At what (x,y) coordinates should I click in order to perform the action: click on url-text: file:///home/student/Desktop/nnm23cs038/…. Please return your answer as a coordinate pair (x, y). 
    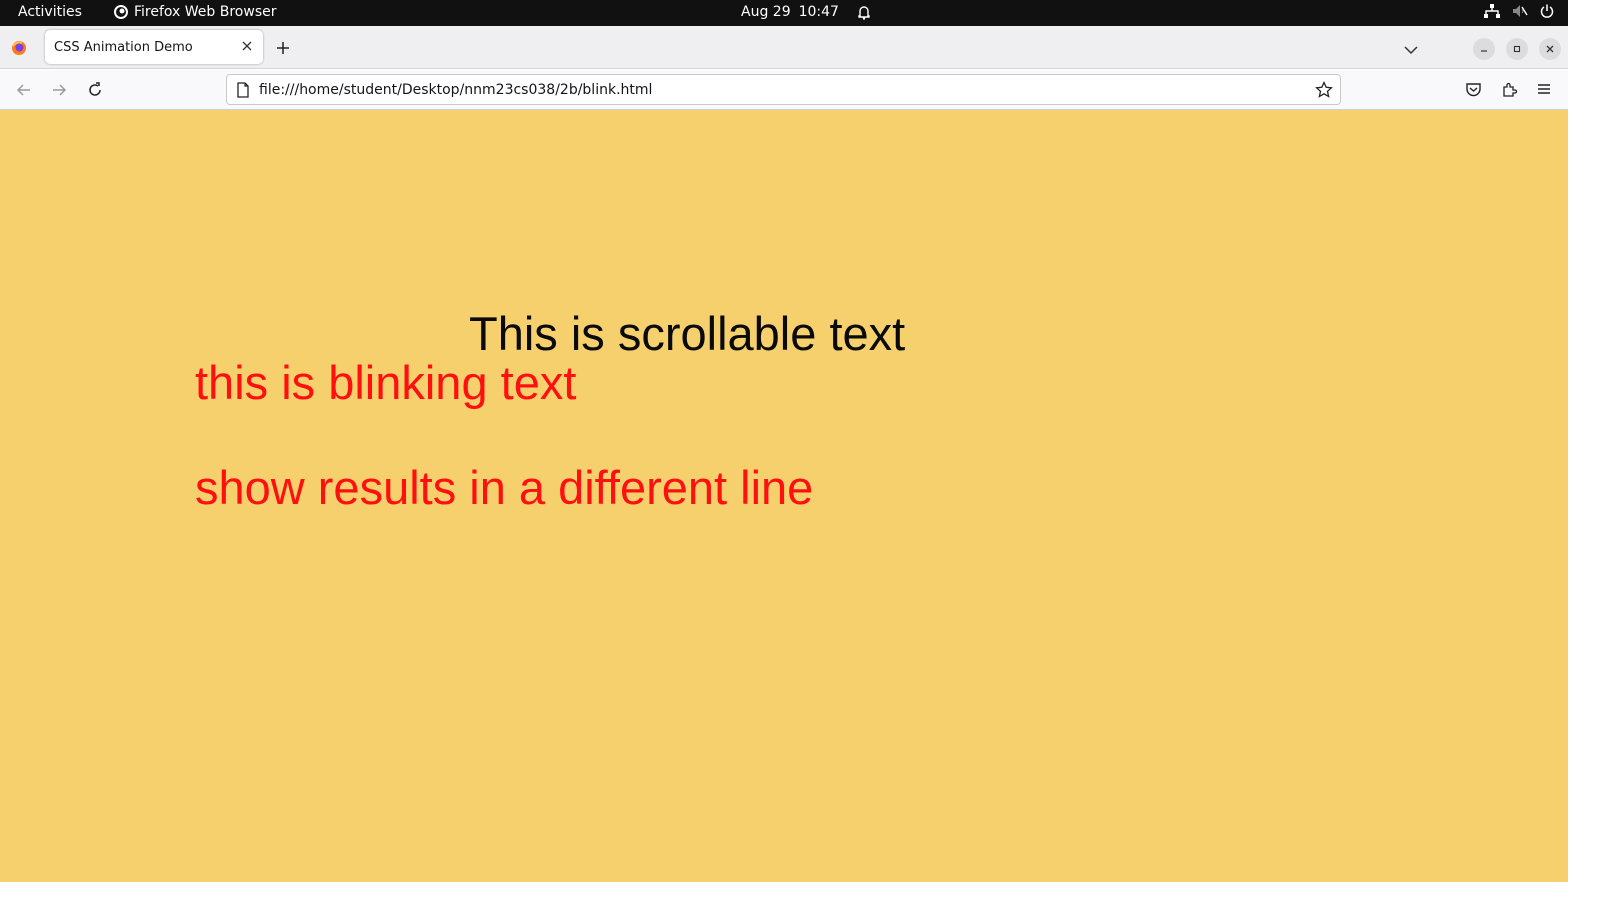
    Looking at the image, I should click on (455, 90).